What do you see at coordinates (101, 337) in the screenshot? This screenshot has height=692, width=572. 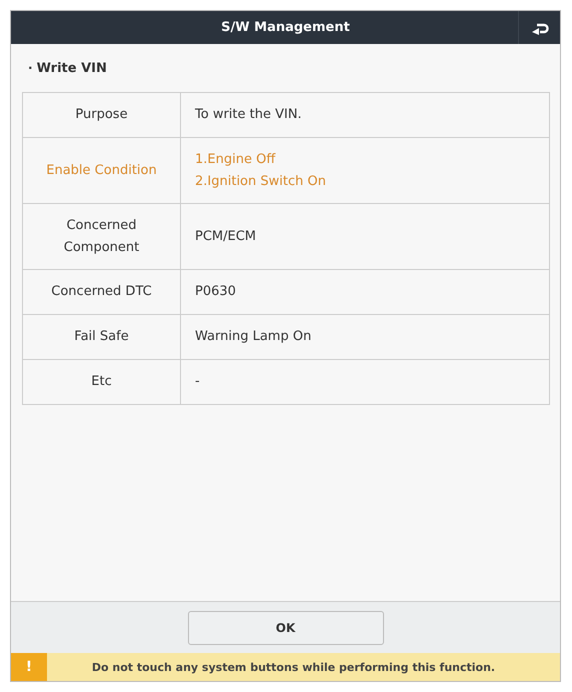 I see `row-label: Fail Safe` at bounding box center [101, 337].